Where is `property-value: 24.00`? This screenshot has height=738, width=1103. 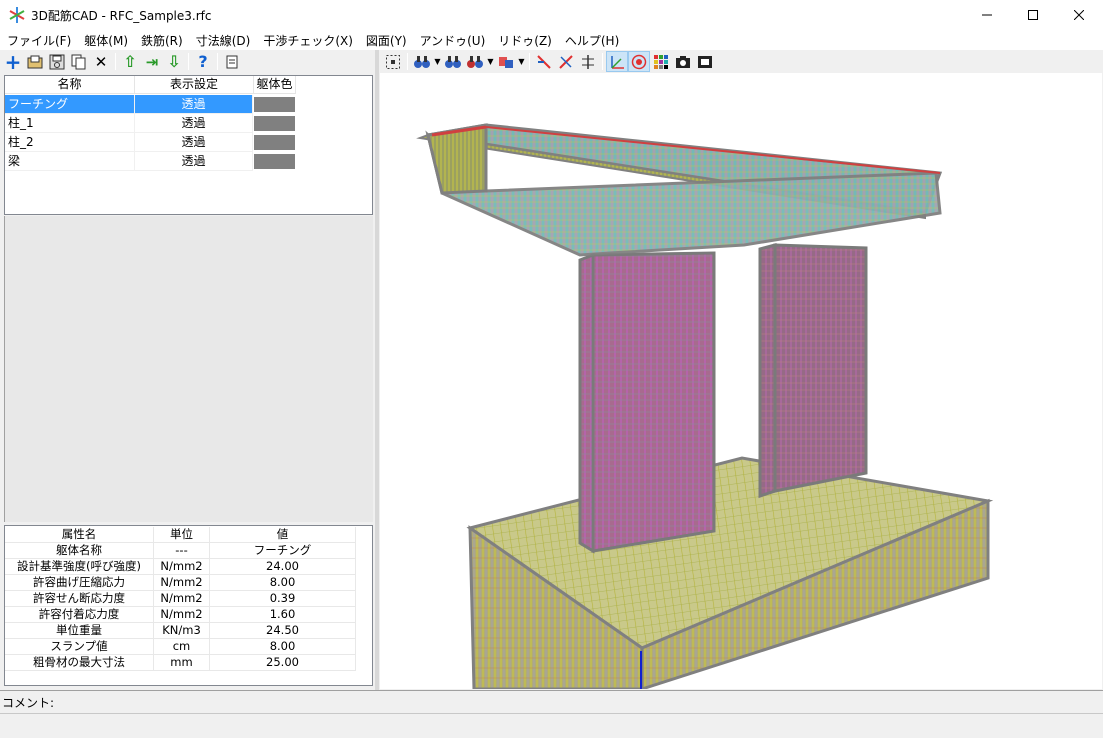 property-value: 24.00 is located at coordinates (283, 567).